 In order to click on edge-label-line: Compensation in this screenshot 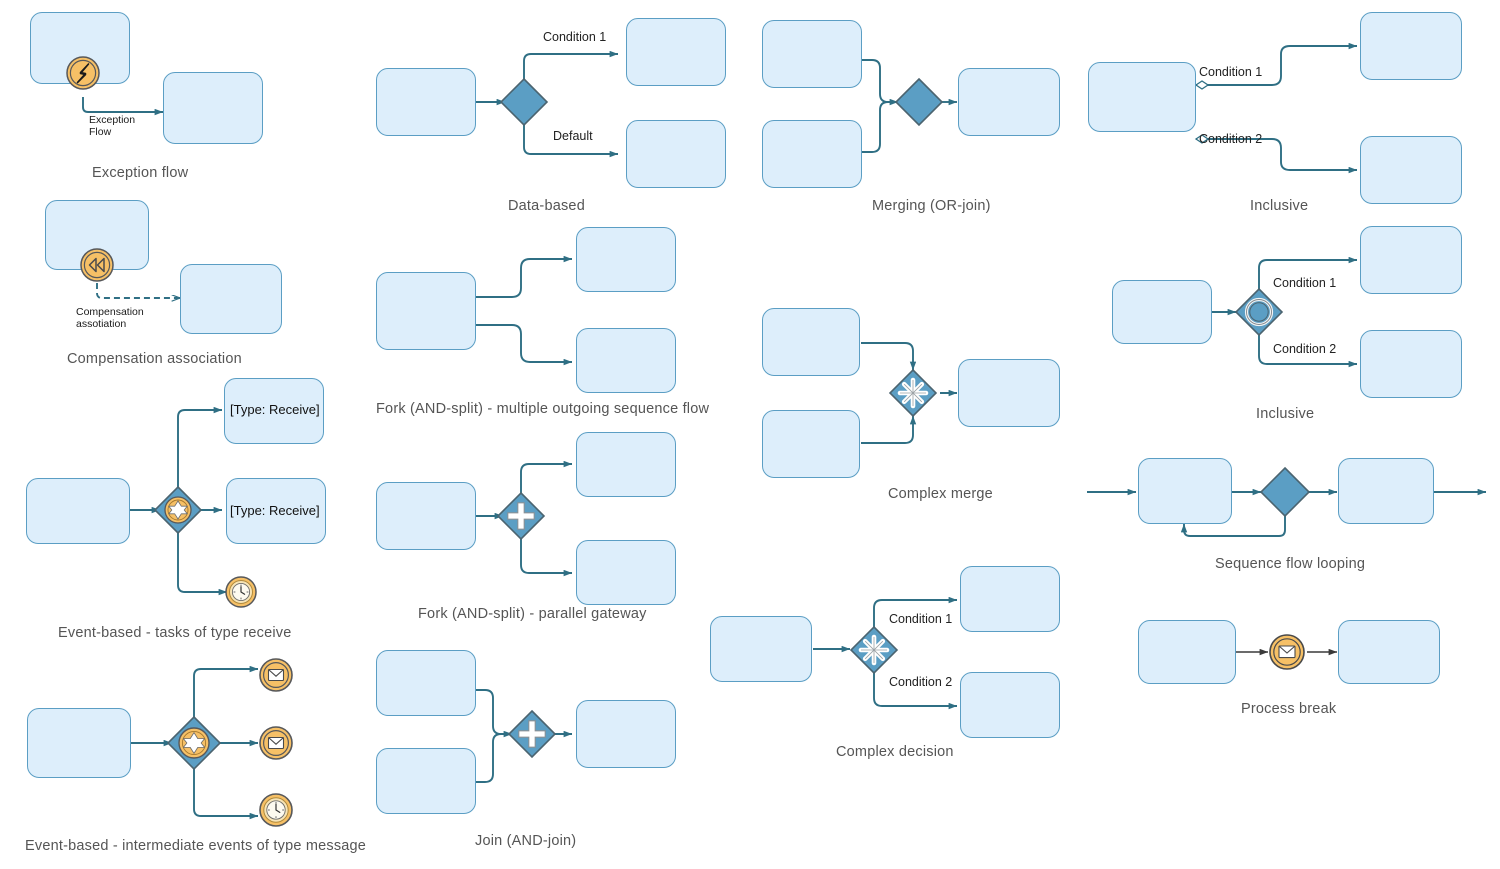, I will do `click(110, 312)`.